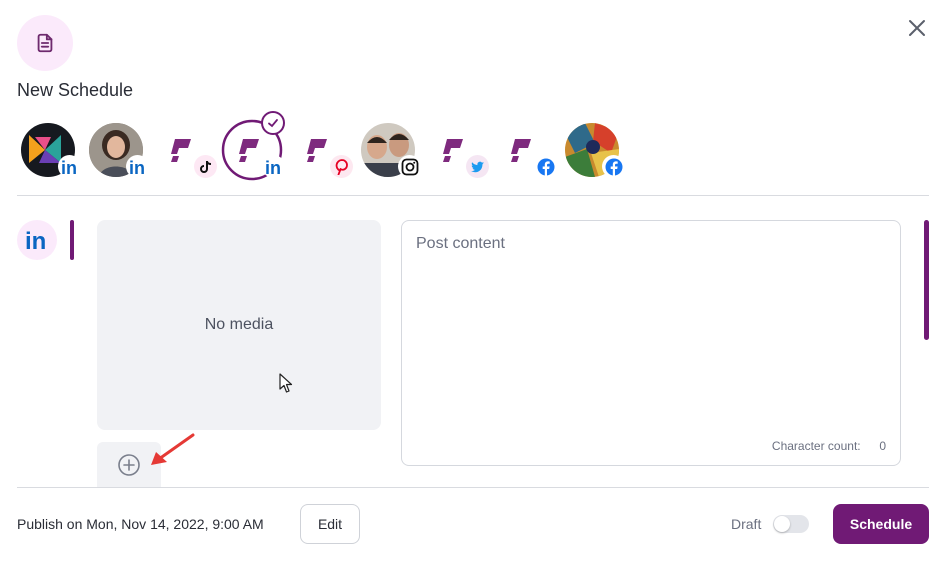 The height and width of the screenshot is (562, 941). What do you see at coordinates (140, 524) in the screenshot?
I see `publish-date-text: Publish on Mon, Nov 14, 2022, 9:00 AM` at bounding box center [140, 524].